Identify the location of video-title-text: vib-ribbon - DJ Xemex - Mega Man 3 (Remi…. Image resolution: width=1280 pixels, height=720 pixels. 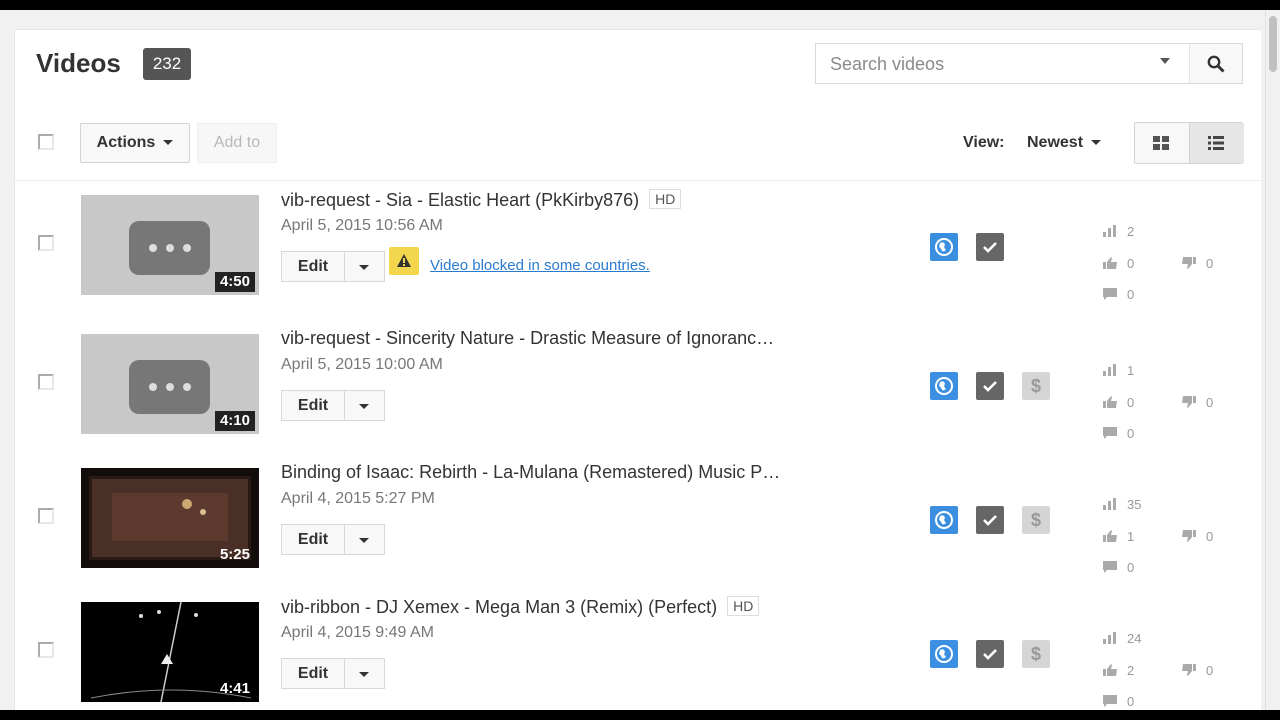
(499, 607).